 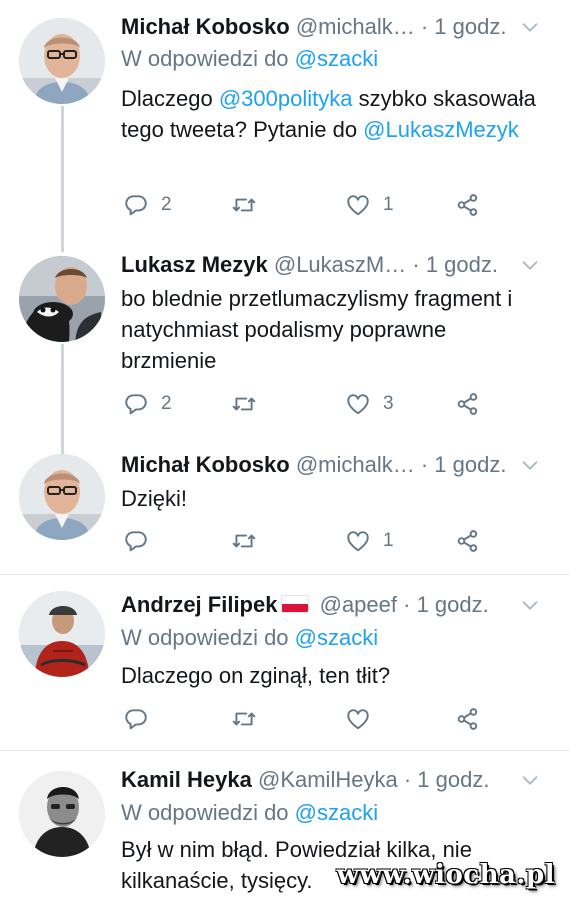 I want to click on tweet-header: Kamil Heyka @KamilHeyka · 1 godz., so click(x=335, y=782).